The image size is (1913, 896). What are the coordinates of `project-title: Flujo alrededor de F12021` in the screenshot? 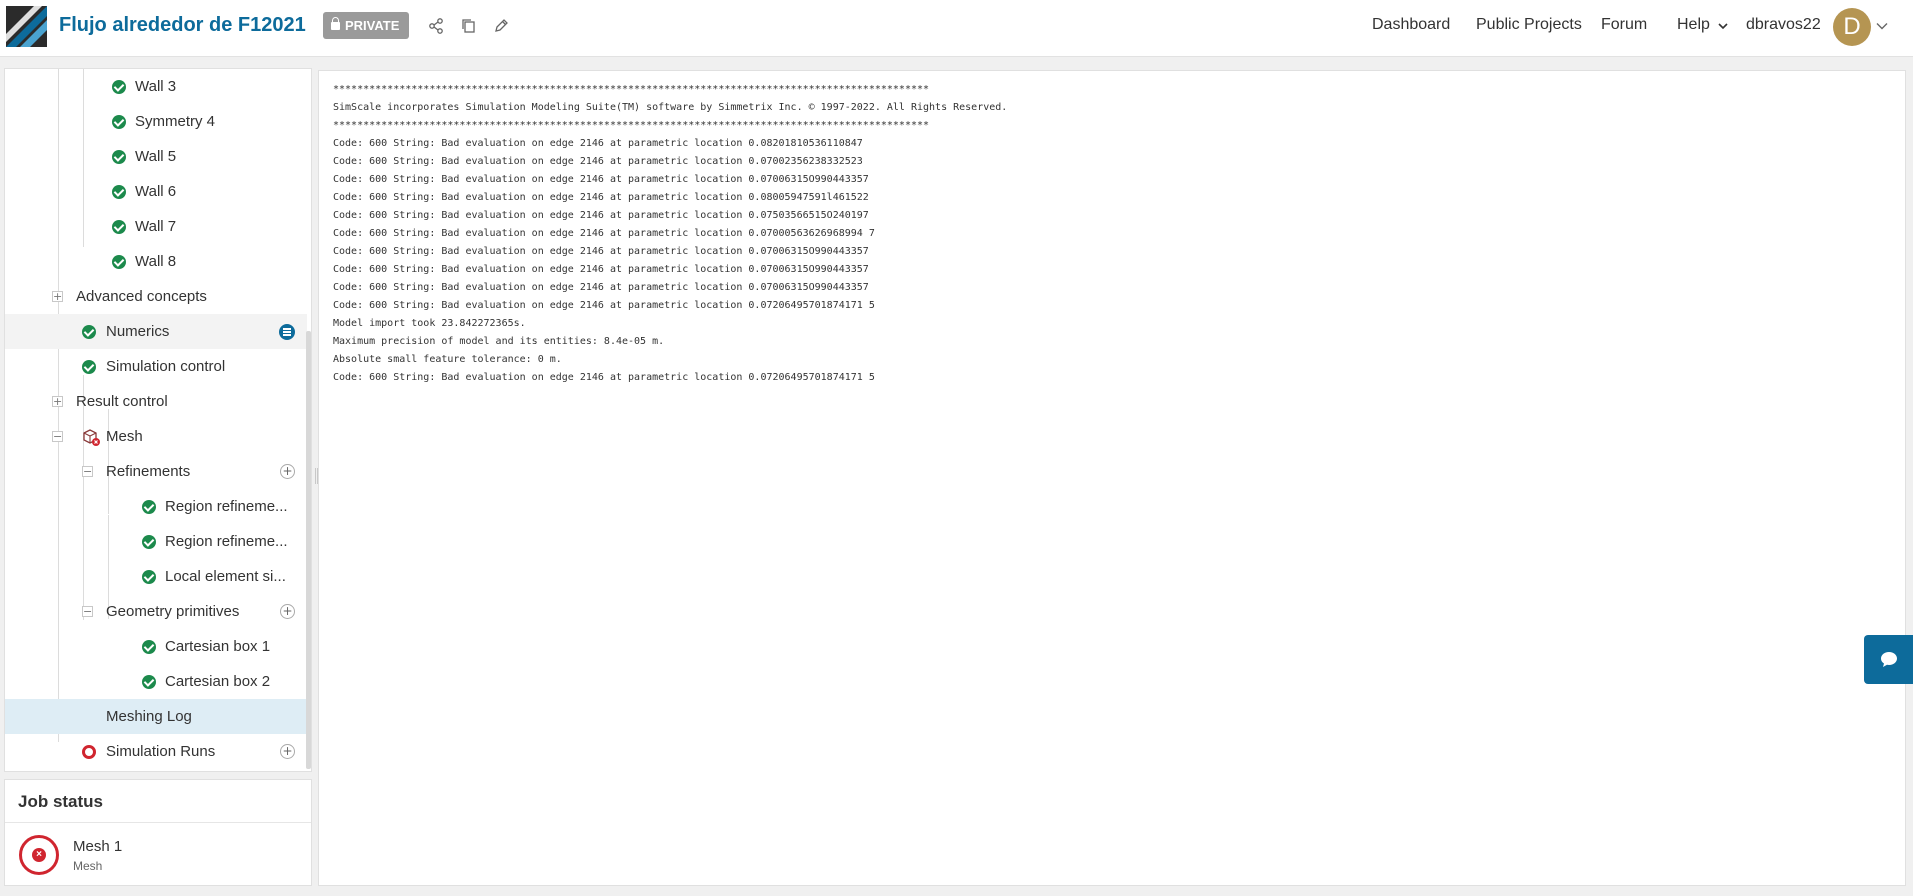 It's located at (182, 25).